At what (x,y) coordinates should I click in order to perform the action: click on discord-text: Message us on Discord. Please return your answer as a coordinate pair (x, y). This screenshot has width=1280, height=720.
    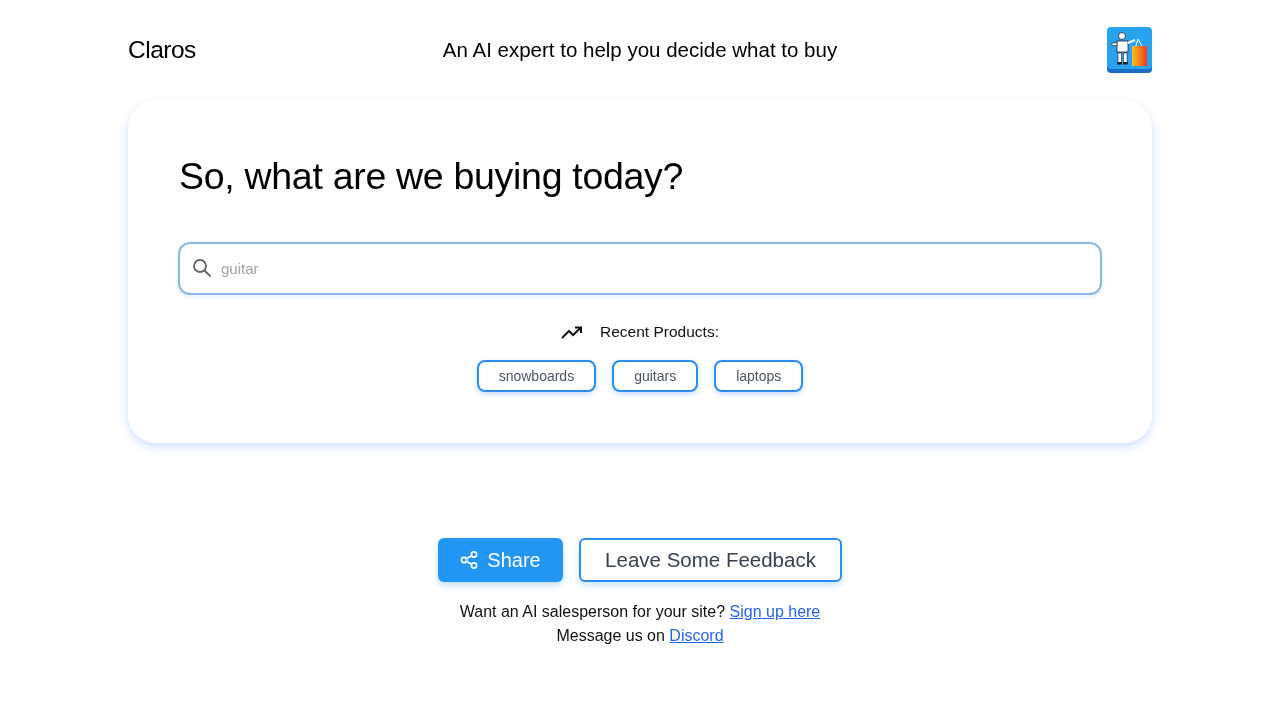
    Looking at the image, I should click on (640, 636).